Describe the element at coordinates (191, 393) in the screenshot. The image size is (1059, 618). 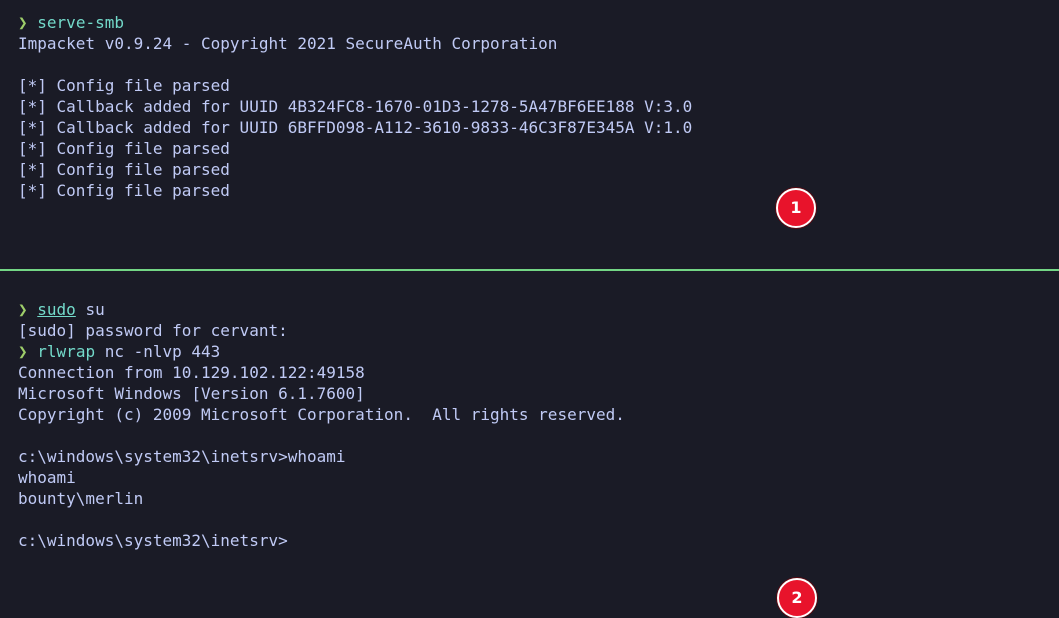
I see `output-line: Microsoft Windows [Version 6.1.7600]` at that location.